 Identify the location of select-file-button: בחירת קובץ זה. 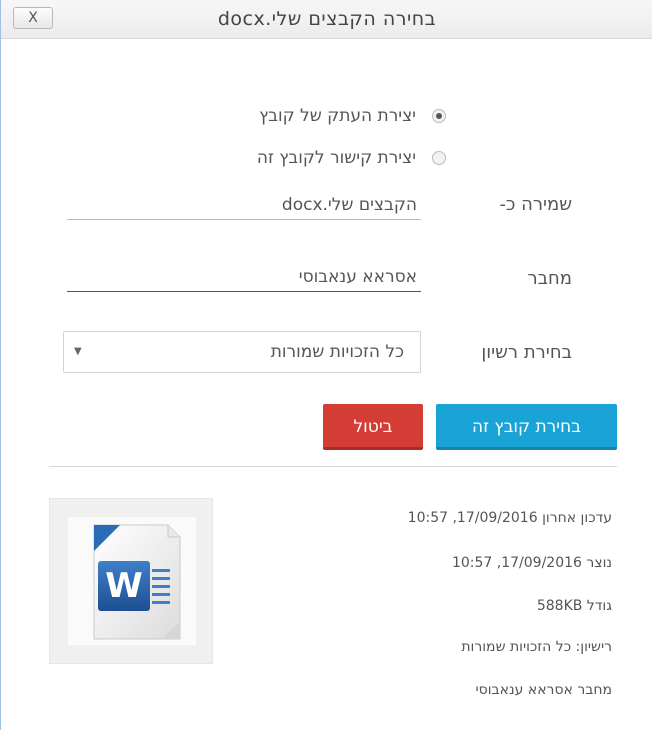
(526, 427).